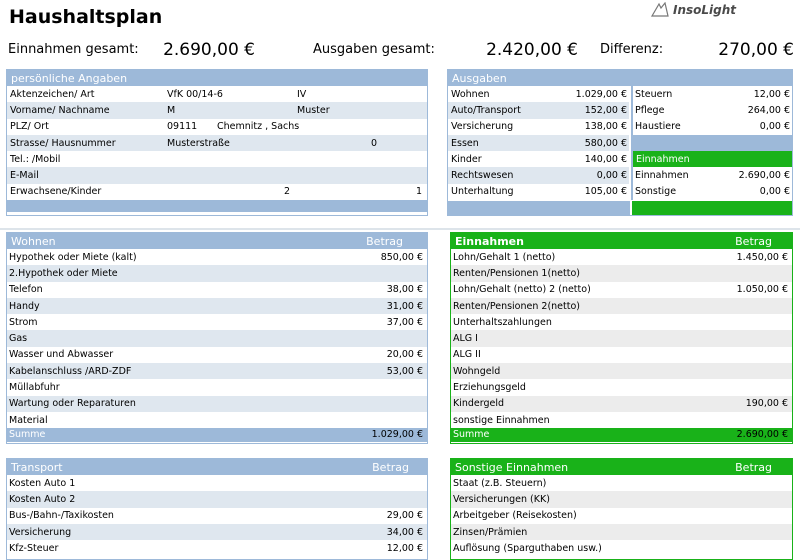 The height and width of the screenshot is (560, 800). Describe the element at coordinates (404, 322) in the screenshot. I see `row-value: 37,00 €` at that location.